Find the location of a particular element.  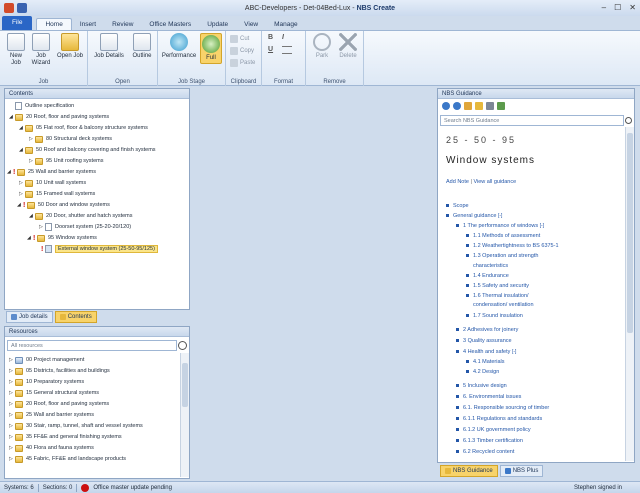

tree-item: ▷ Doorset system (25-20-20/120) is located at coordinates (85, 227).